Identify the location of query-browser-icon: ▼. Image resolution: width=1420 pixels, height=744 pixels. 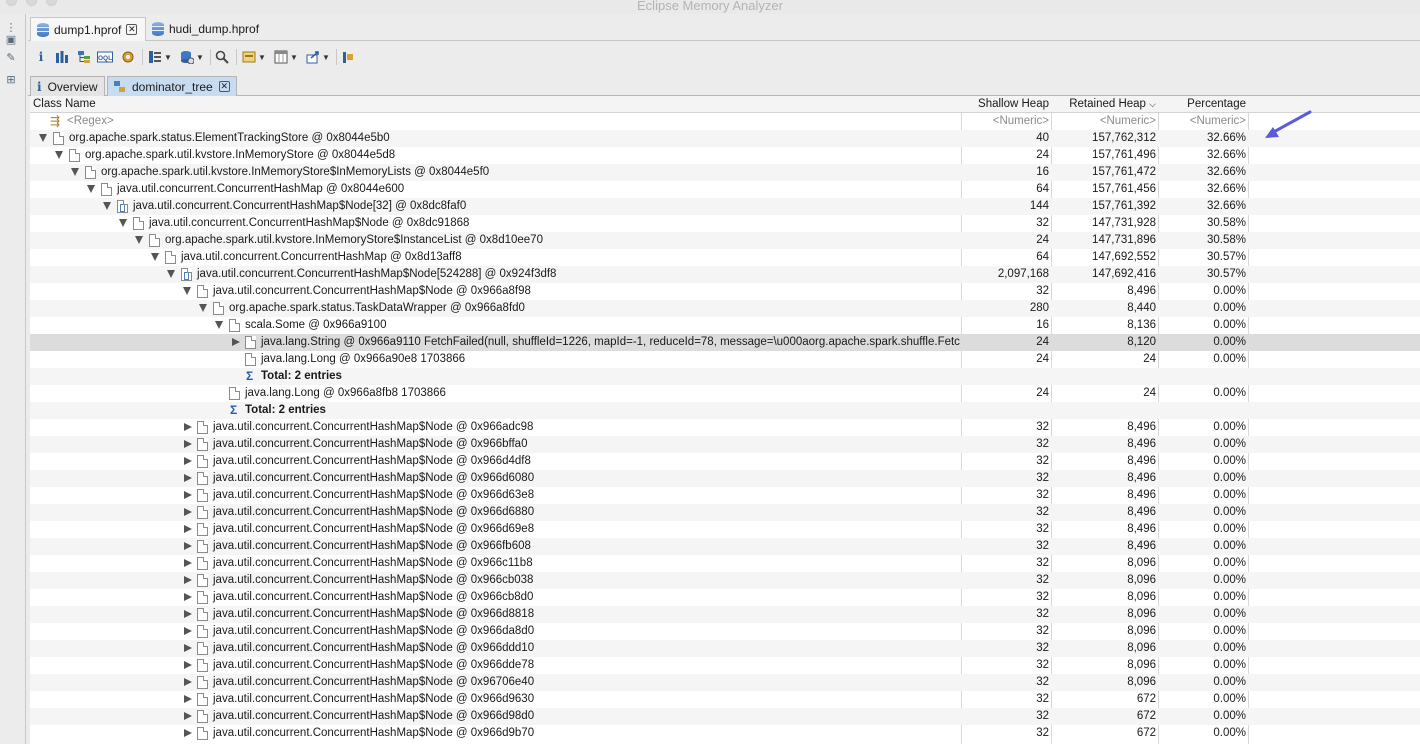
(192, 57).